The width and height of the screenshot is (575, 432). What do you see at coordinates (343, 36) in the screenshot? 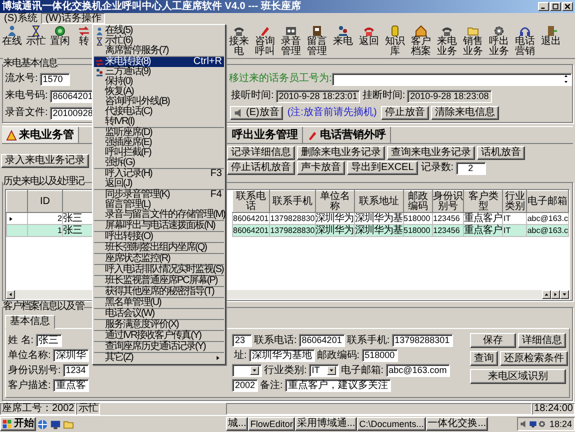
I see `toolbar-button: 来电` at bounding box center [343, 36].